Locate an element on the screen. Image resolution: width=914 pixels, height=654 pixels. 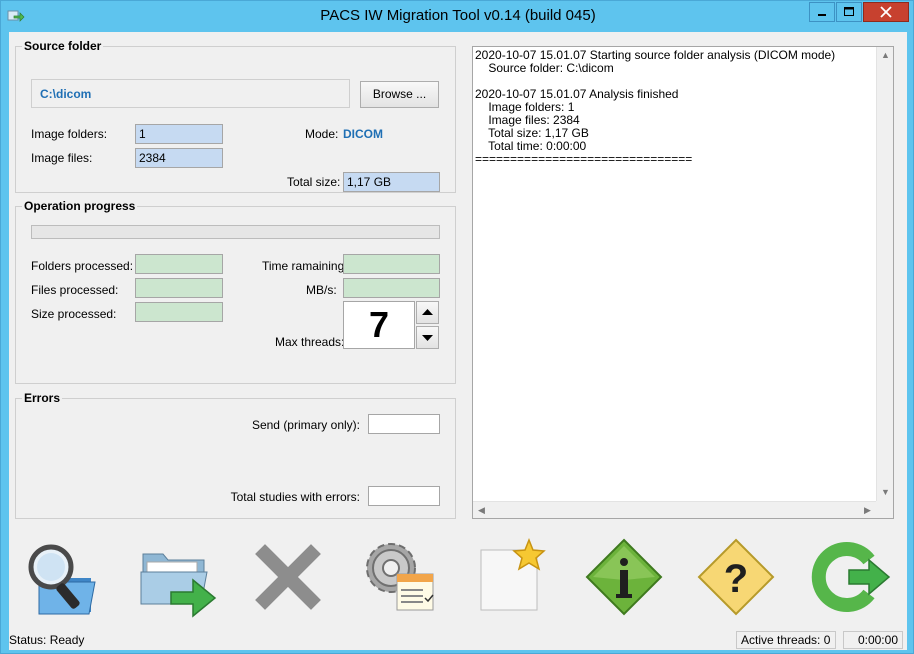
image-folders-label: Image folders: is located at coordinates (69, 134).